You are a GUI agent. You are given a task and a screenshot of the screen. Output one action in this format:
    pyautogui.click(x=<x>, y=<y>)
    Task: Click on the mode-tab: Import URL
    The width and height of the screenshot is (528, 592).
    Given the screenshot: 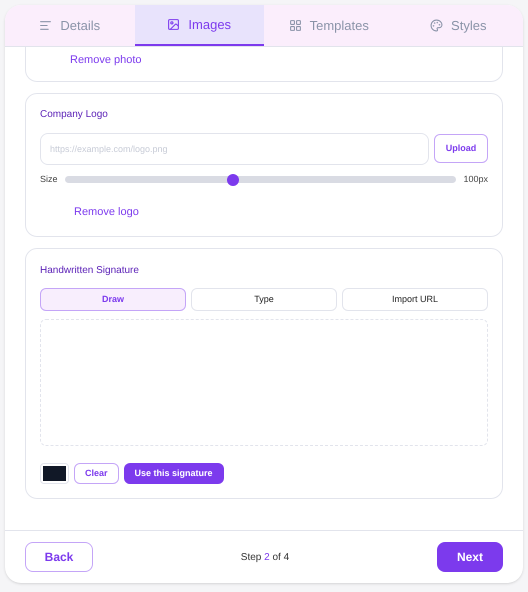 What is the action you would take?
    pyautogui.click(x=415, y=299)
    